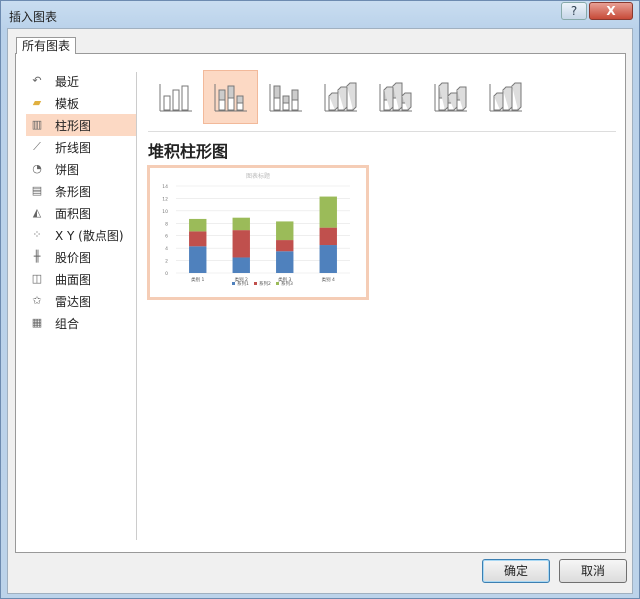  Describe the element at coordinates (33, 17) in the screenshot. I see `dialog-title: 插入图表` at that location.